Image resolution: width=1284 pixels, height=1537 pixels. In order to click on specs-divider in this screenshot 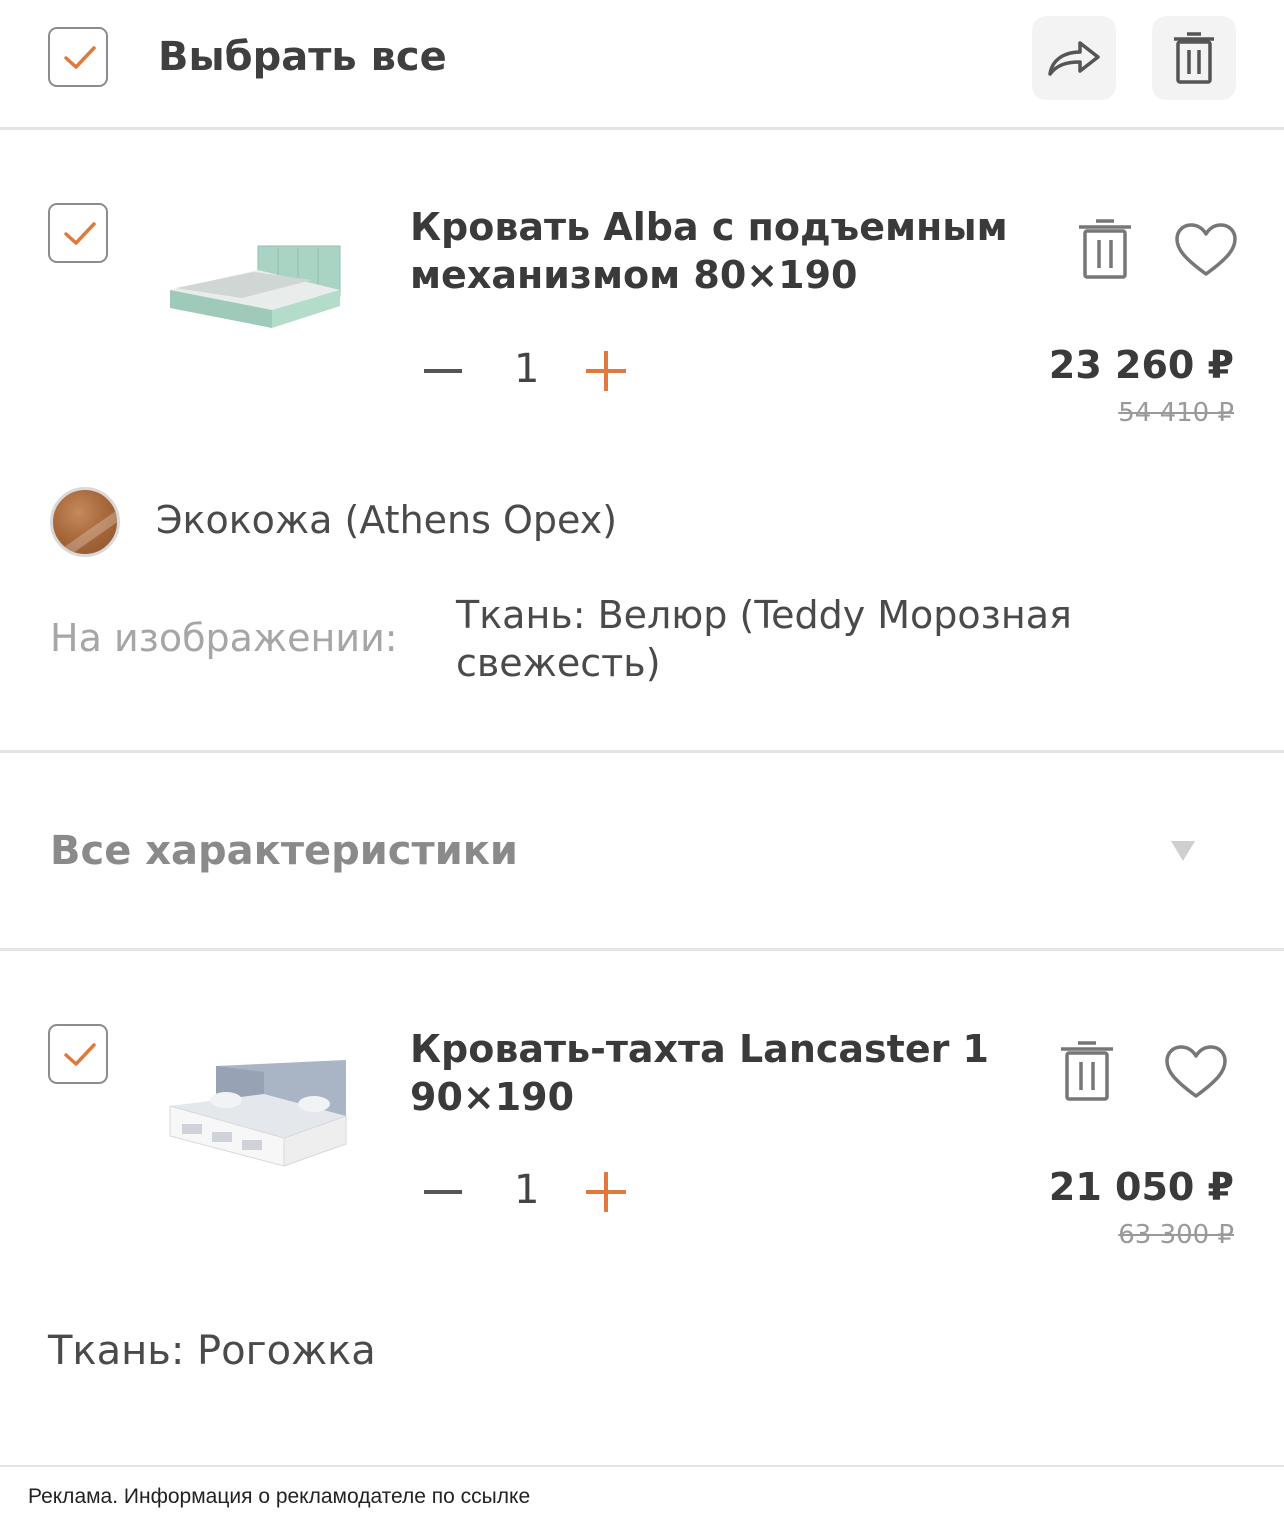, I will do `click(642, 949)`.